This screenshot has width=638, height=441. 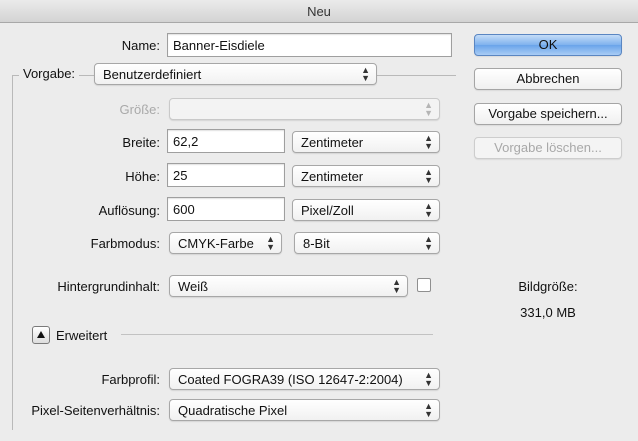 I want to click on farbtiefe-value: 8-Bit, so click(x=316, y=243).